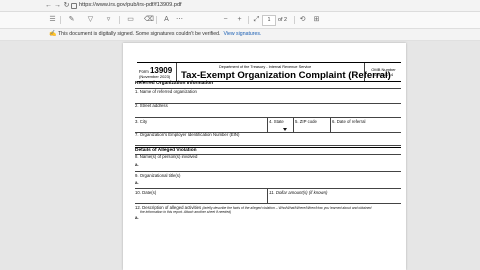 The height and width of the screenshot is (270, 480). What do you see at coordinates (166, 20) in the screenshot?
I see `read-aloud-icon: A` at bounding box center [166, 20].